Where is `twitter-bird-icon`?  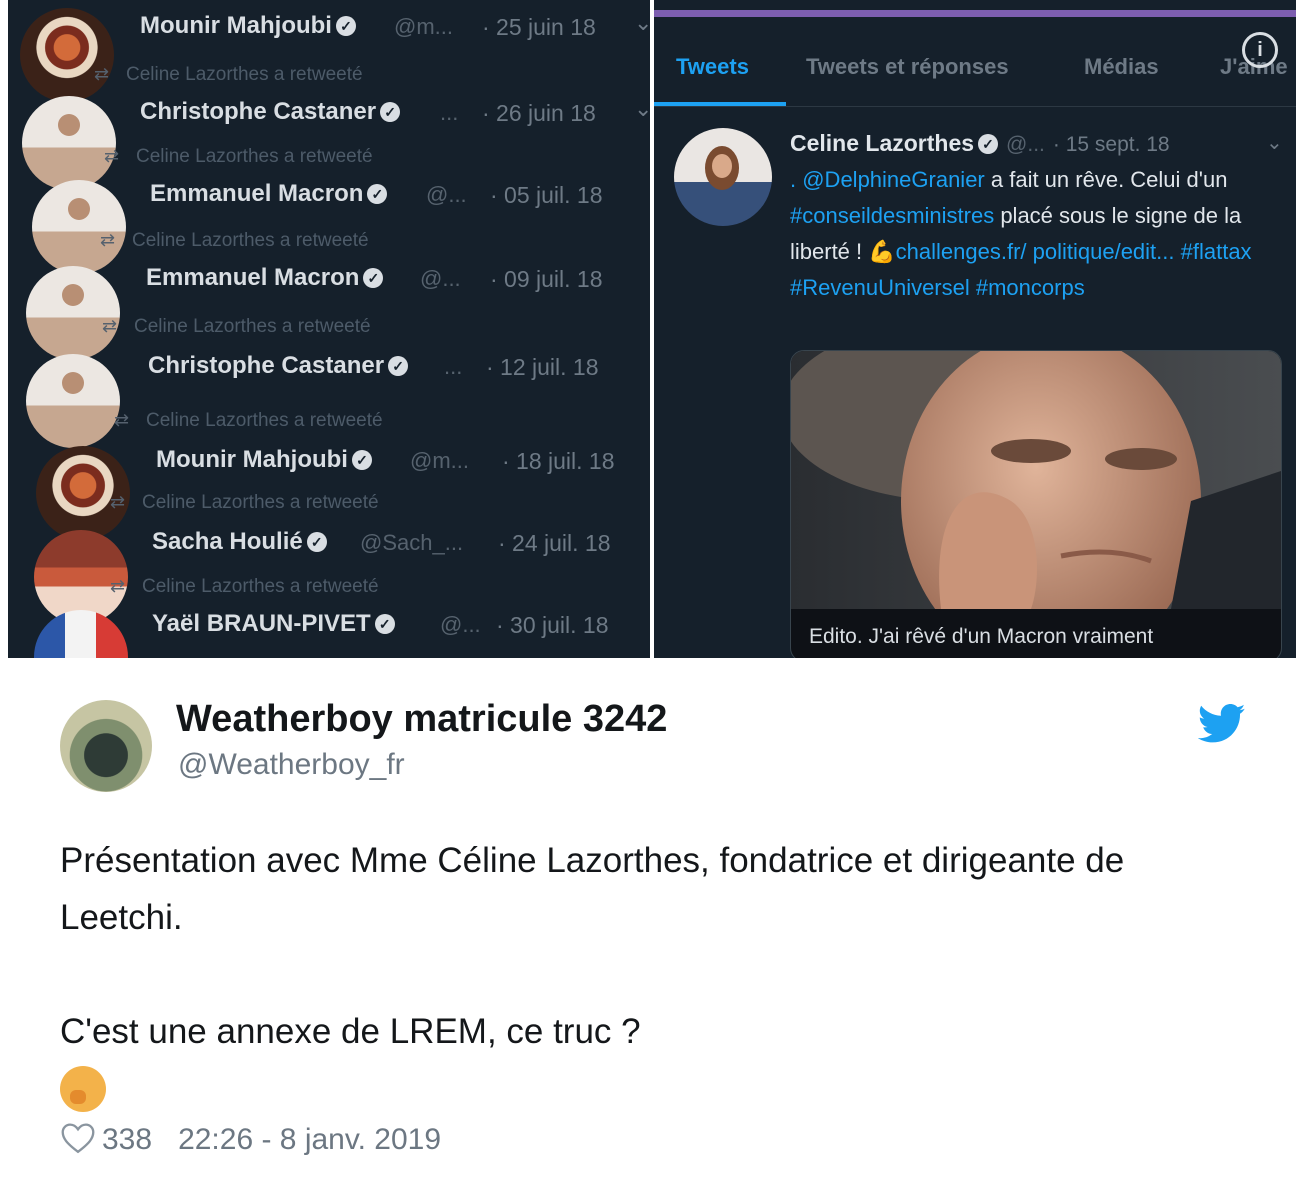
twitter-bird-icon is located at coordinates (1222, 724).